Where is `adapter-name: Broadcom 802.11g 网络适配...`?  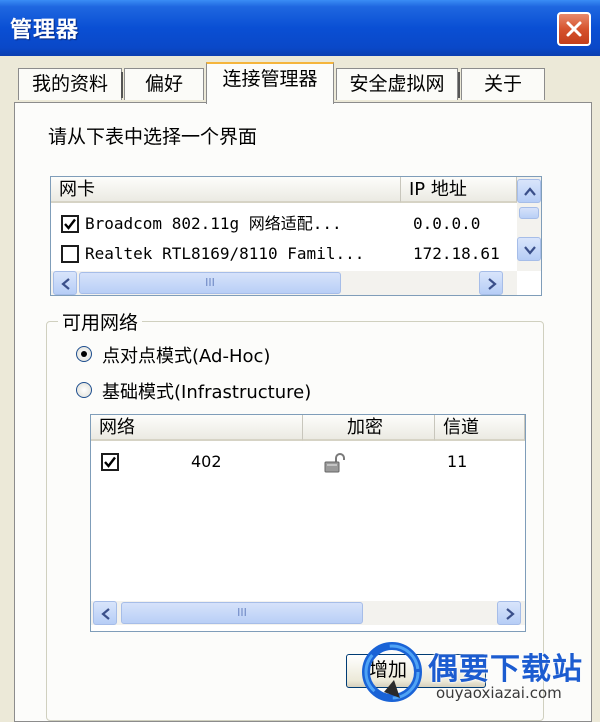 adapter-name: Broadcom 802.11g 网络适配... is located at coordinates (213, 223).